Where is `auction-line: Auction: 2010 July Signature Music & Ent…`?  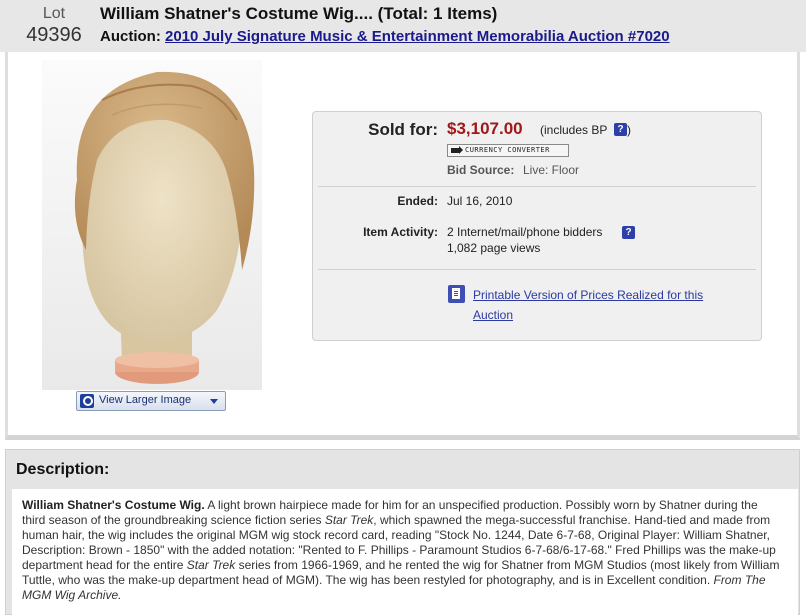
auction-line: Auction: 2010 July Signature Music & Ent… is located at coordinates (385, 36).